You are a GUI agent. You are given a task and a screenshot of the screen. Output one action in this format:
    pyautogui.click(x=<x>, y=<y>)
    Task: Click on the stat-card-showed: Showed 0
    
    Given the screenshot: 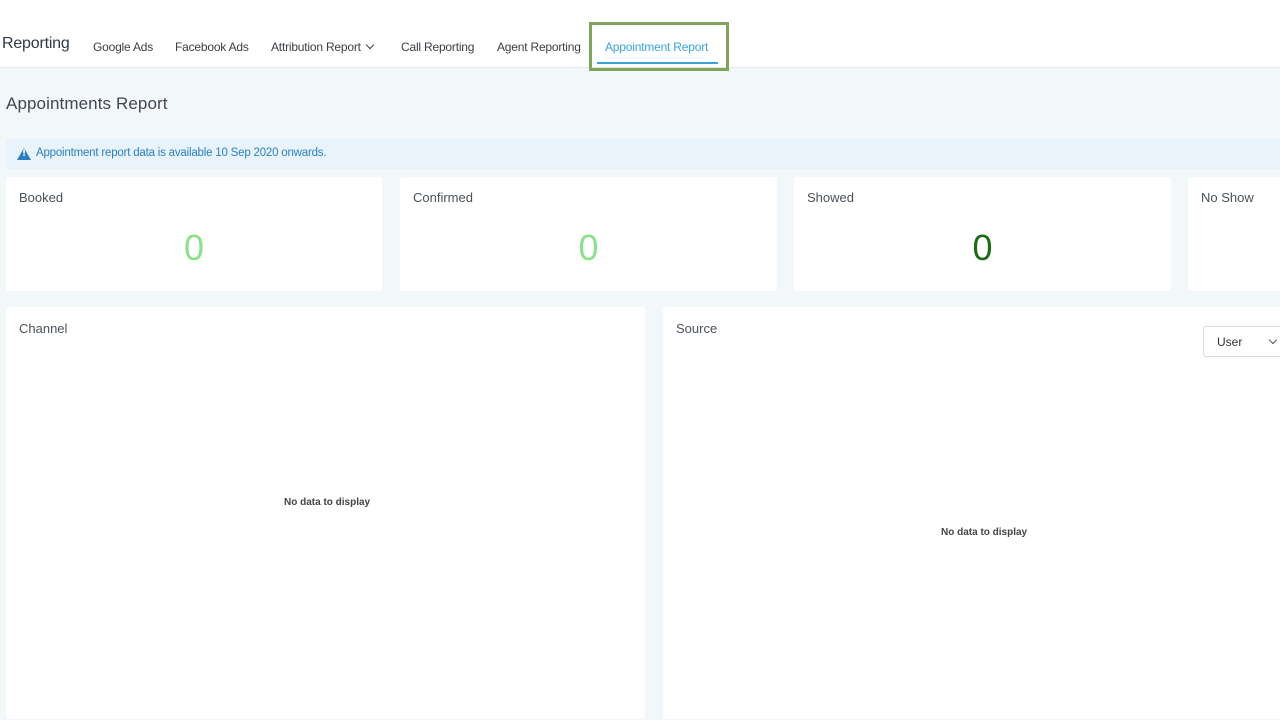 What is the action you would take?
    pyautogui.click(x=982, y=234)
    